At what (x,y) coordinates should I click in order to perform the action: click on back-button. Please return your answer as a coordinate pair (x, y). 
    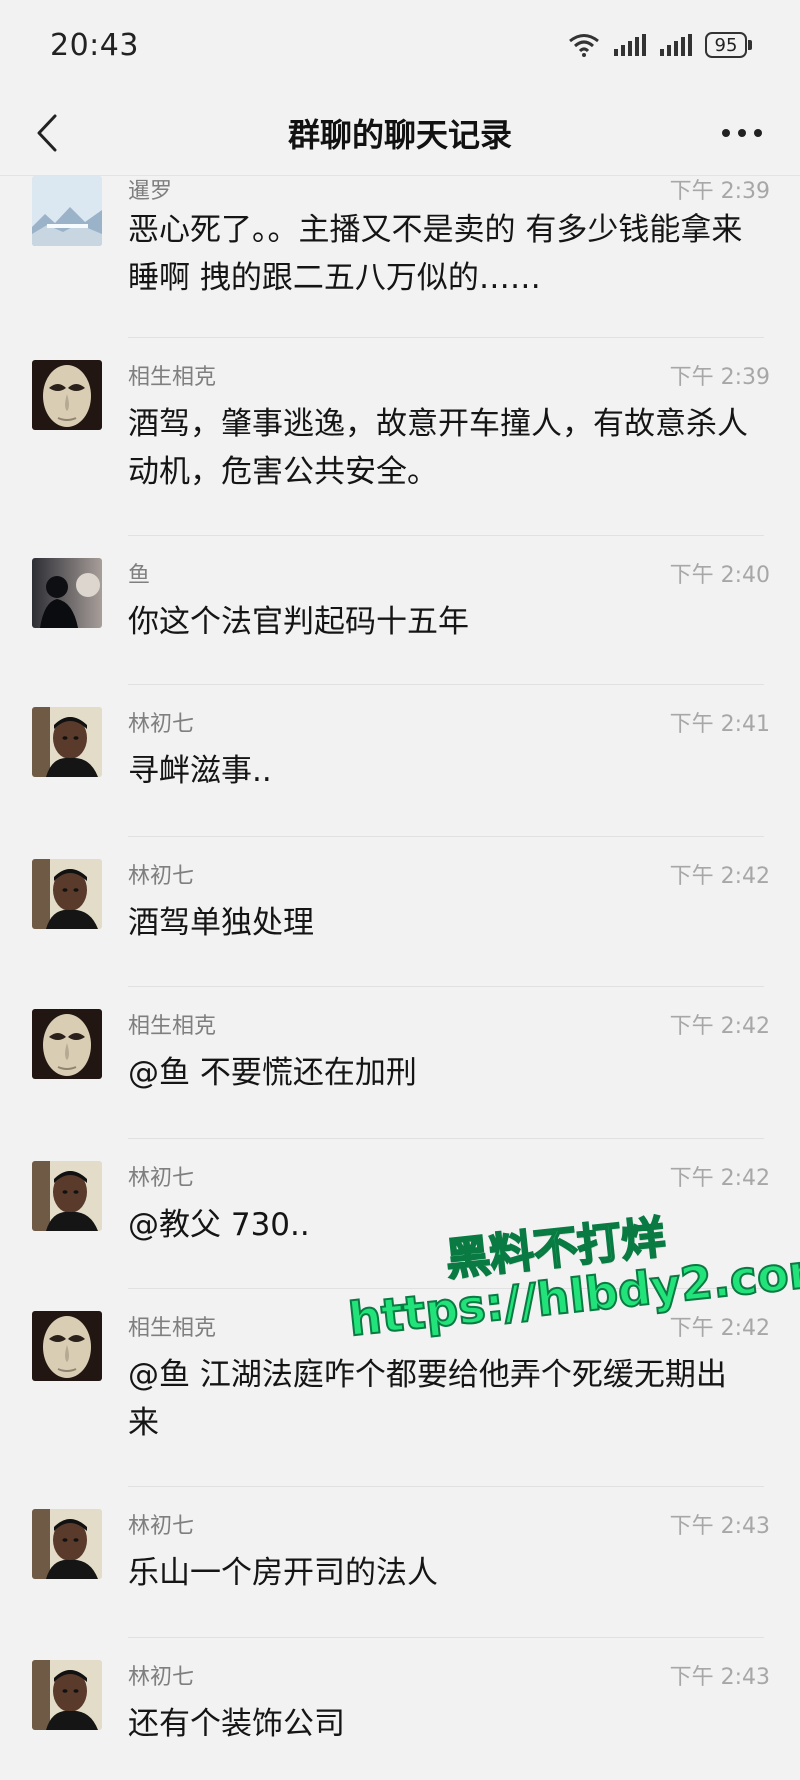
    Looking at the image, I should click on (47, 133).